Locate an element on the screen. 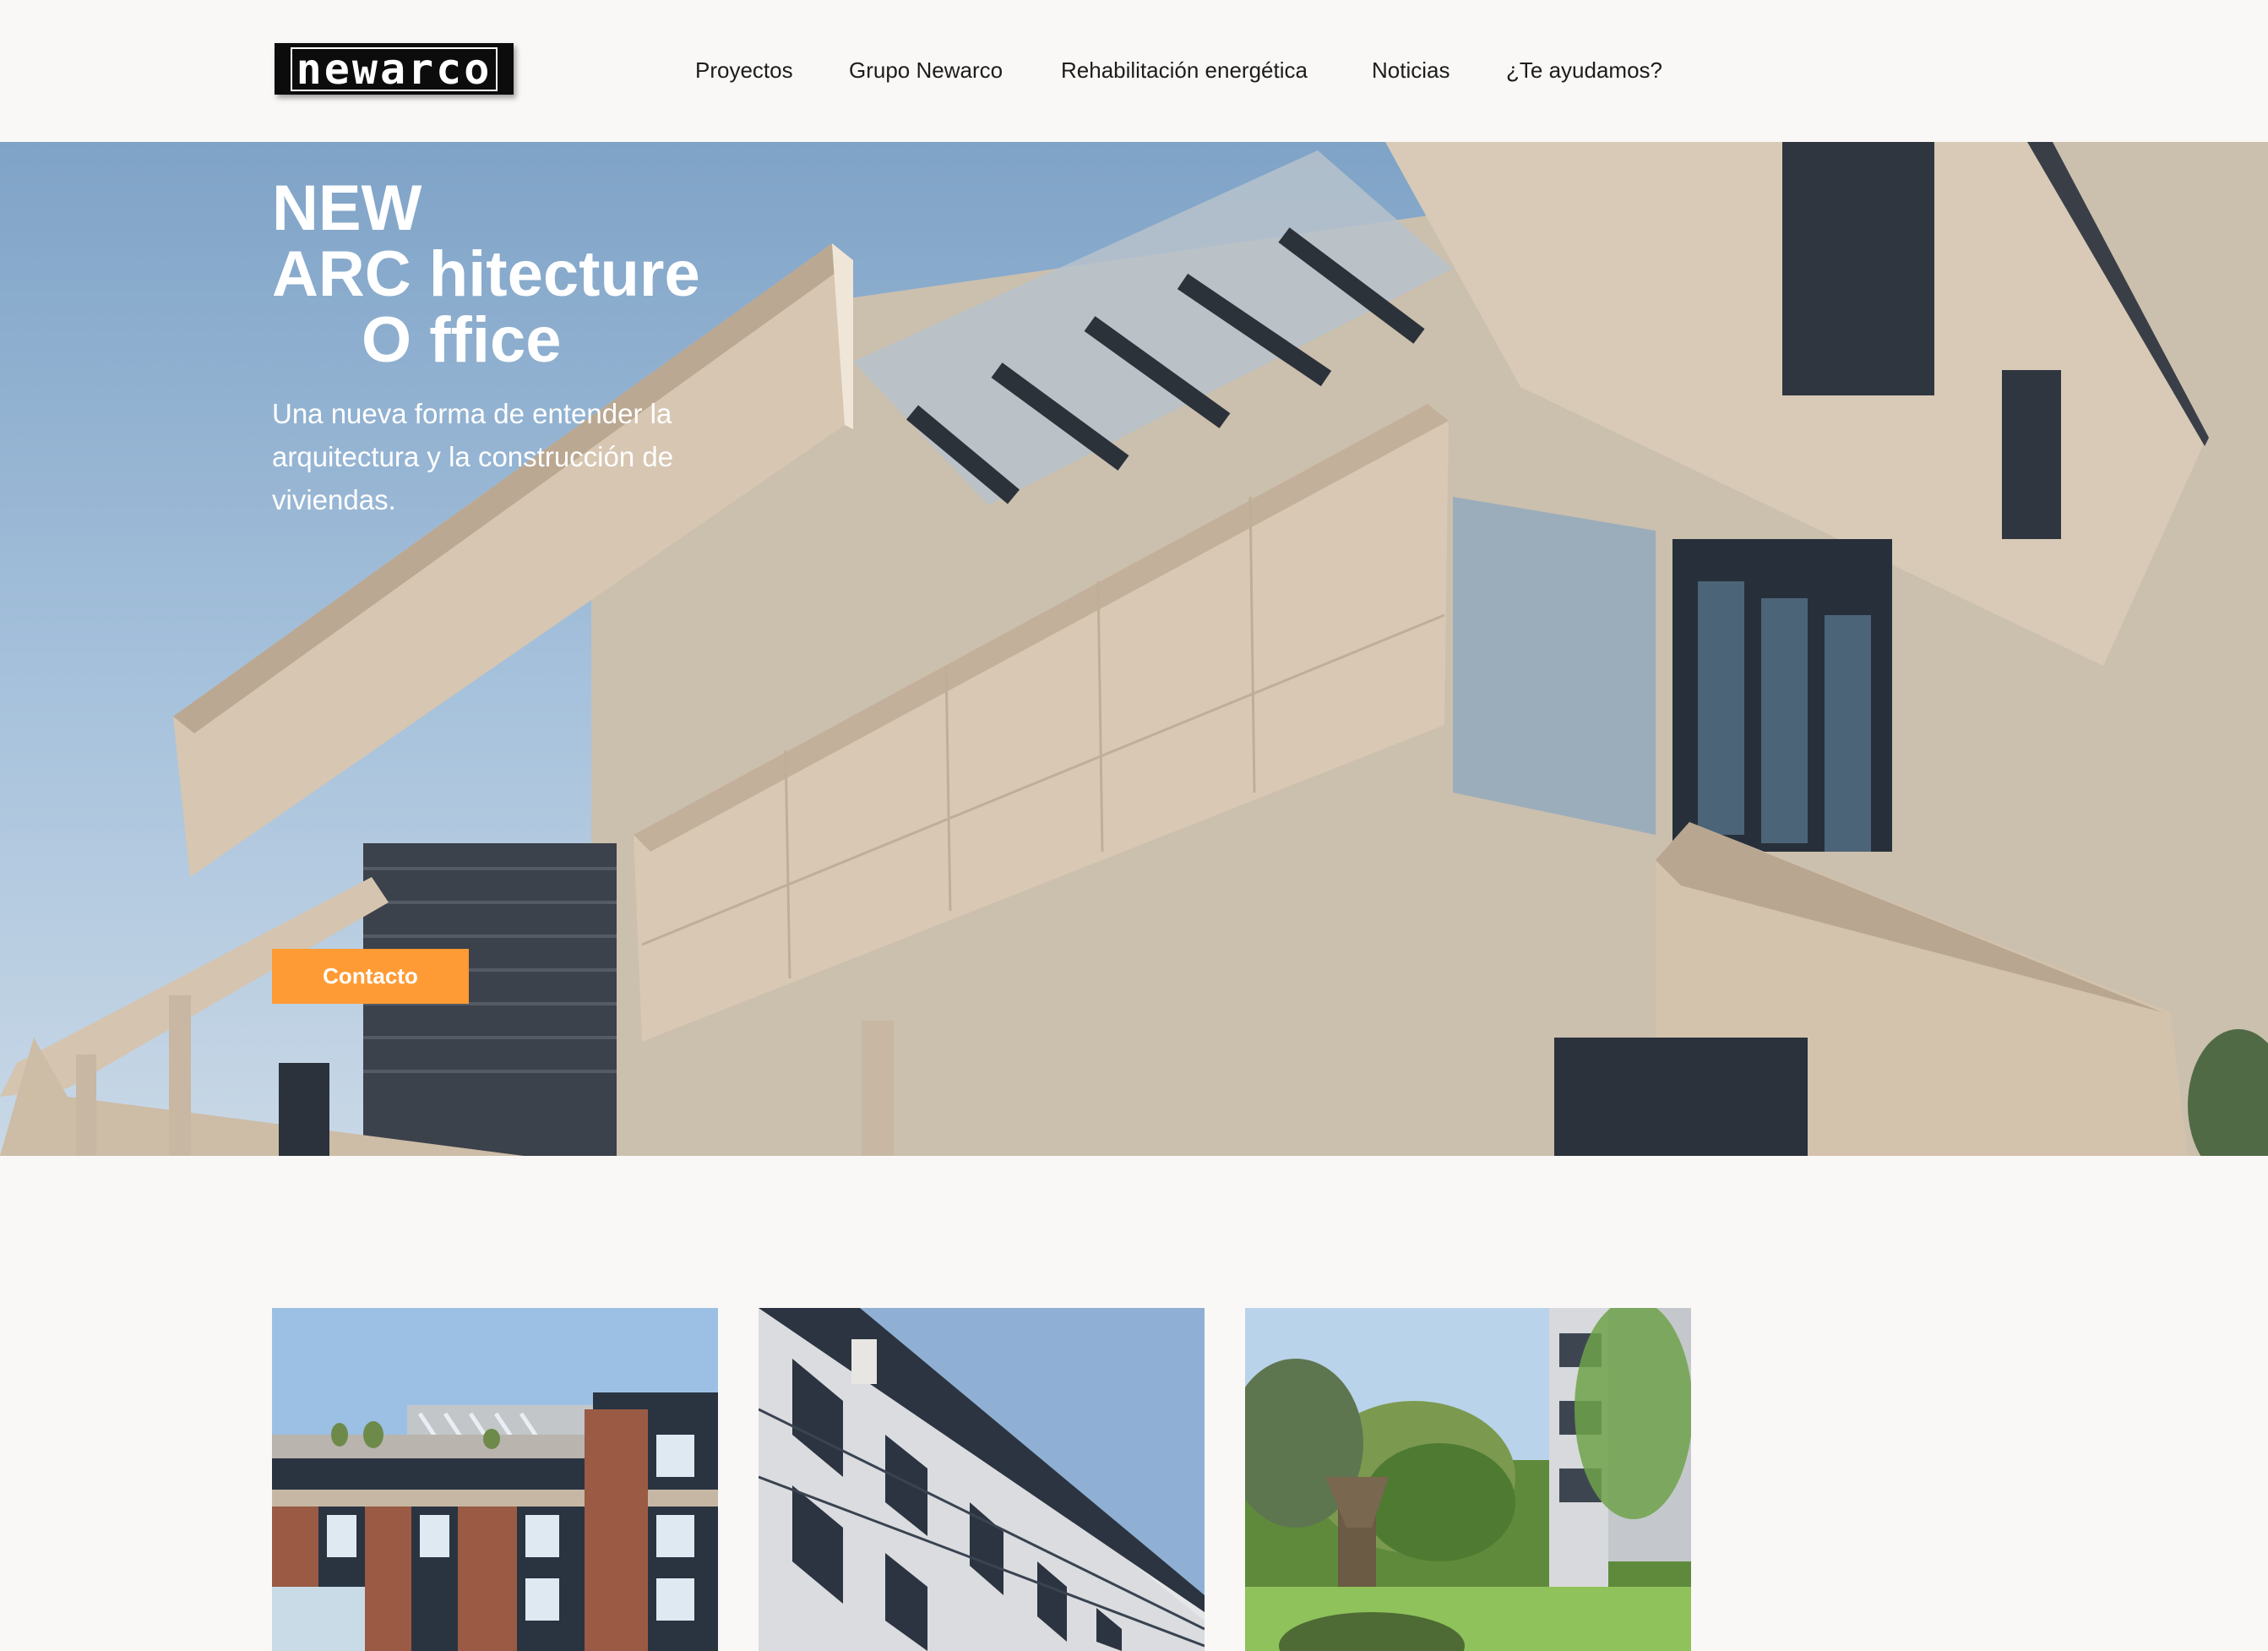 The image size is (2268, 1651). nav-noticias: Noticias is located at coordinates (1410, 70).